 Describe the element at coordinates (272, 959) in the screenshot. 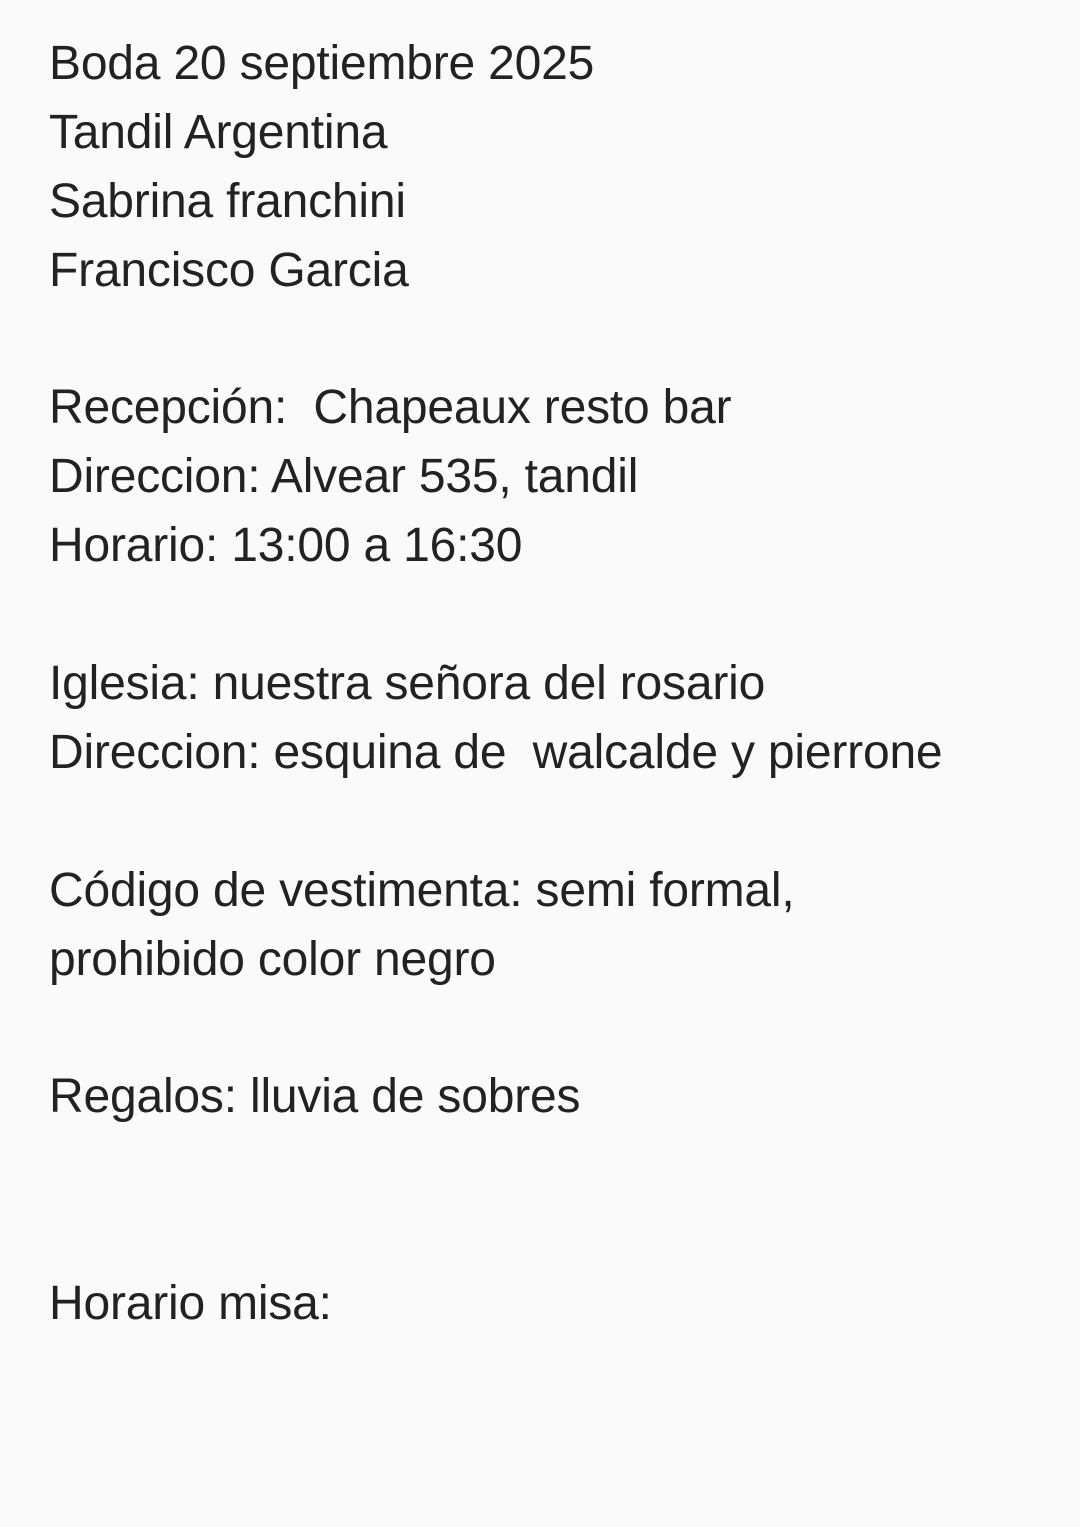

I see `dress-code-continued-line: prohibido color negro` at that location.